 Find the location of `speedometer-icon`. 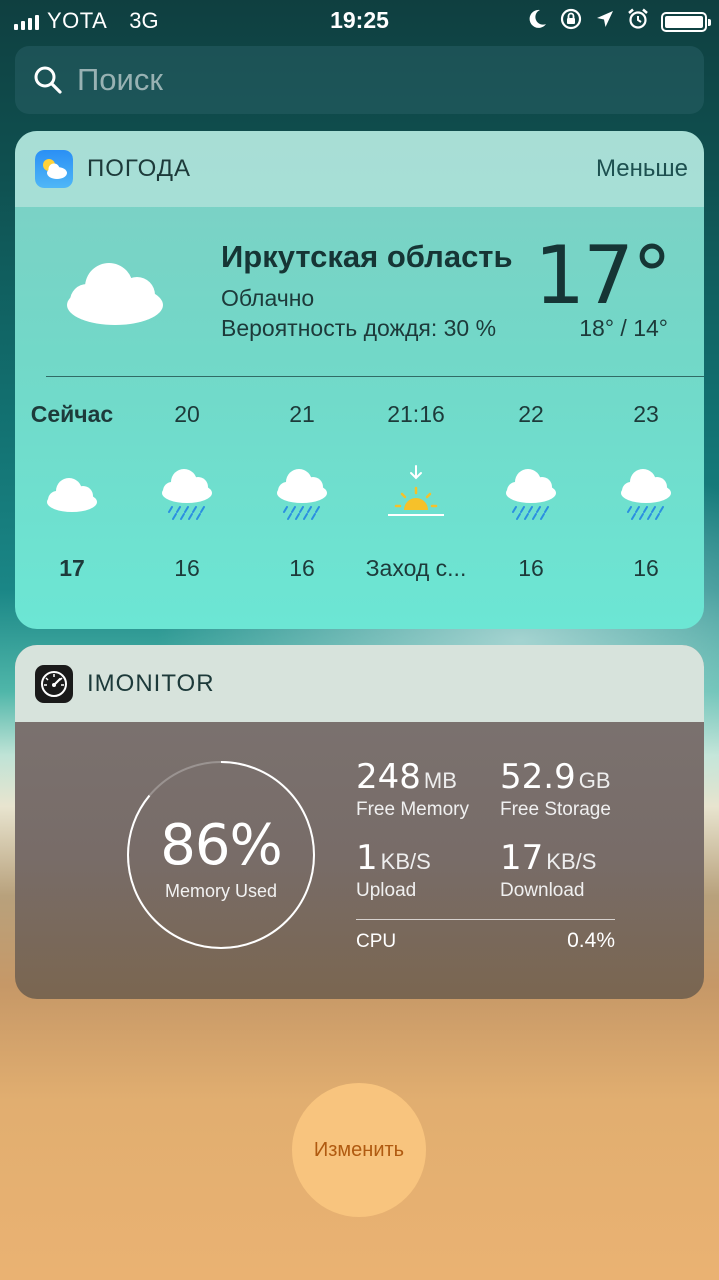

speedometer-icon is located at coordinates (54, 683).